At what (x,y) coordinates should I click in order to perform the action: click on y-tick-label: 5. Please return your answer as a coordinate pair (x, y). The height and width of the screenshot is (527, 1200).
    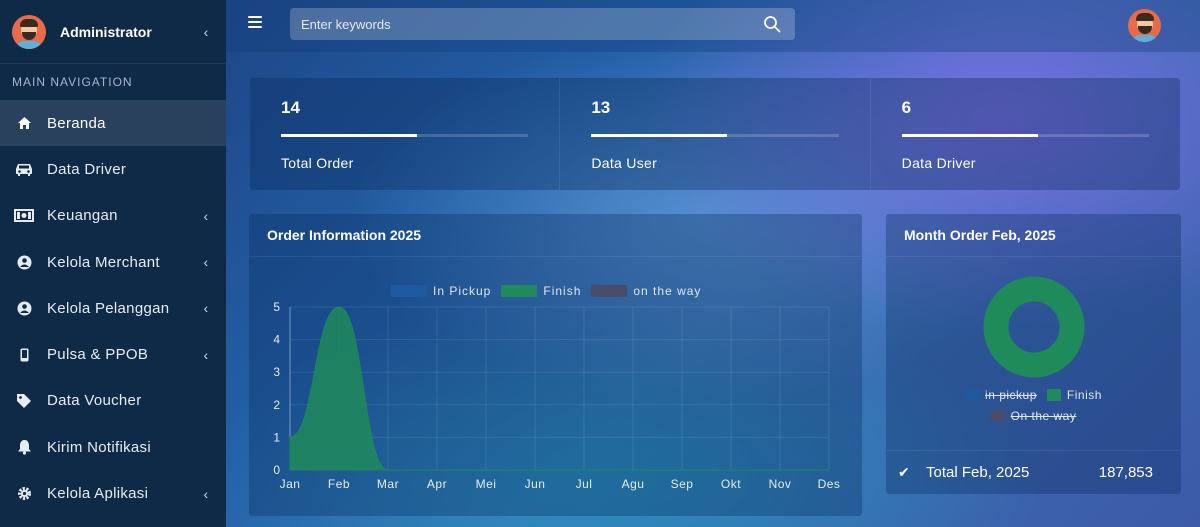
    Looking at the image, I should click on (276, 307).